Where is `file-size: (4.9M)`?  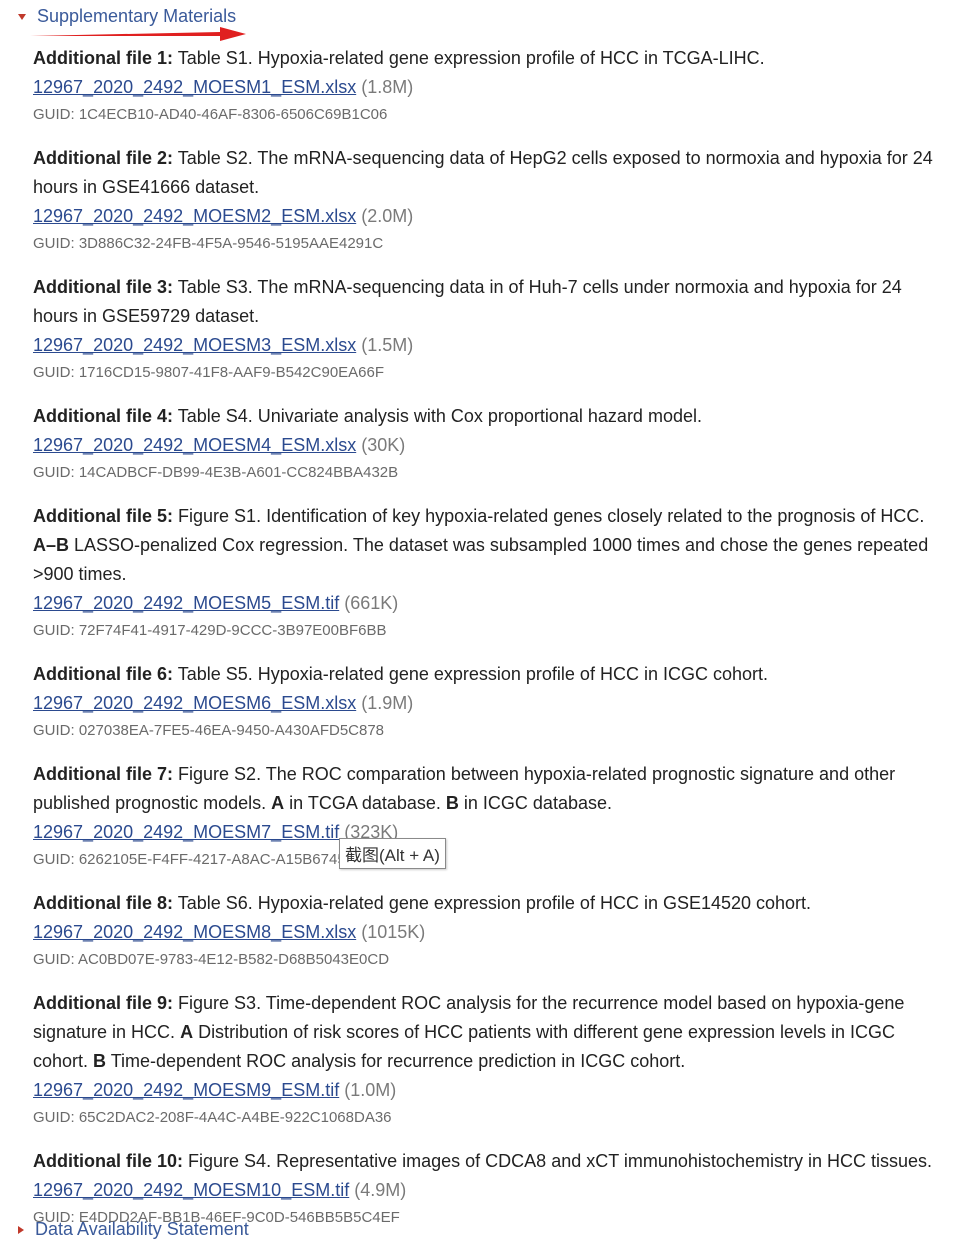
file-size: (4.9M) is located at coordinates (380, 1190).